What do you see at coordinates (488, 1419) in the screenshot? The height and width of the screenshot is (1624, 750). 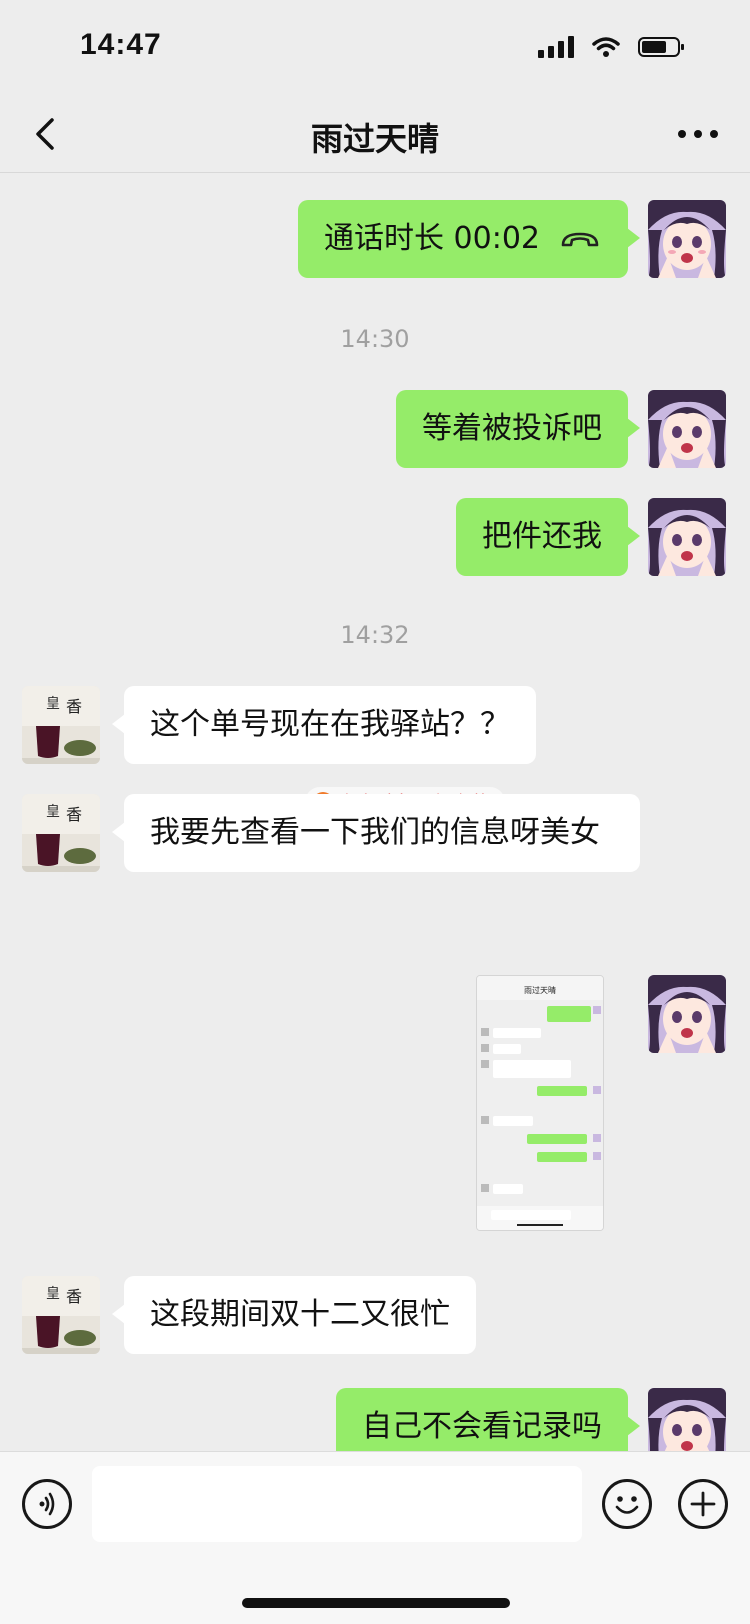 I see `message-bubble: 自己不会看记录吗` at bounding box center [488, 1419].